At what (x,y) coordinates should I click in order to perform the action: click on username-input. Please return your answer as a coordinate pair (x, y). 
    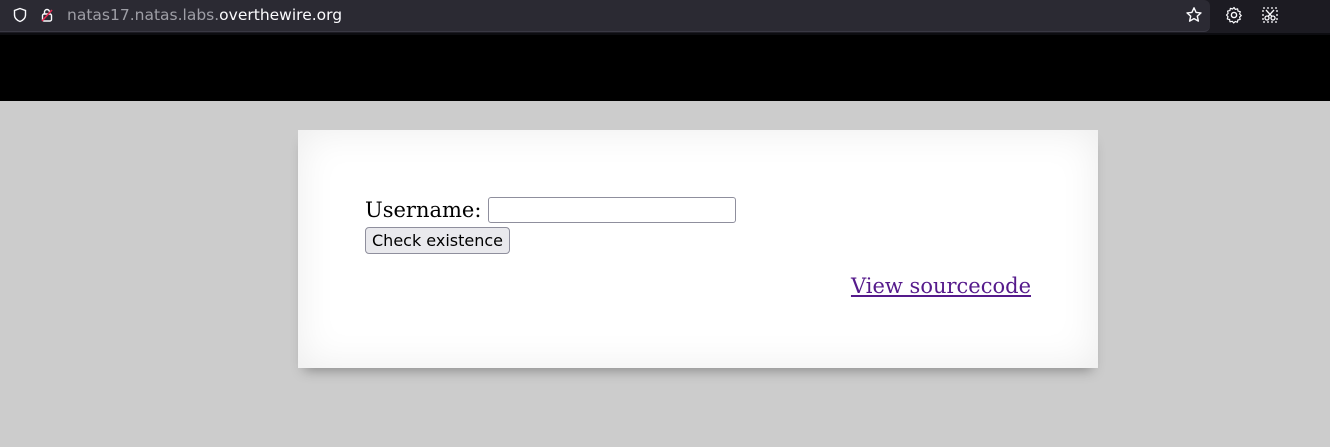
    Looking at the image, I should click on (612, 210).